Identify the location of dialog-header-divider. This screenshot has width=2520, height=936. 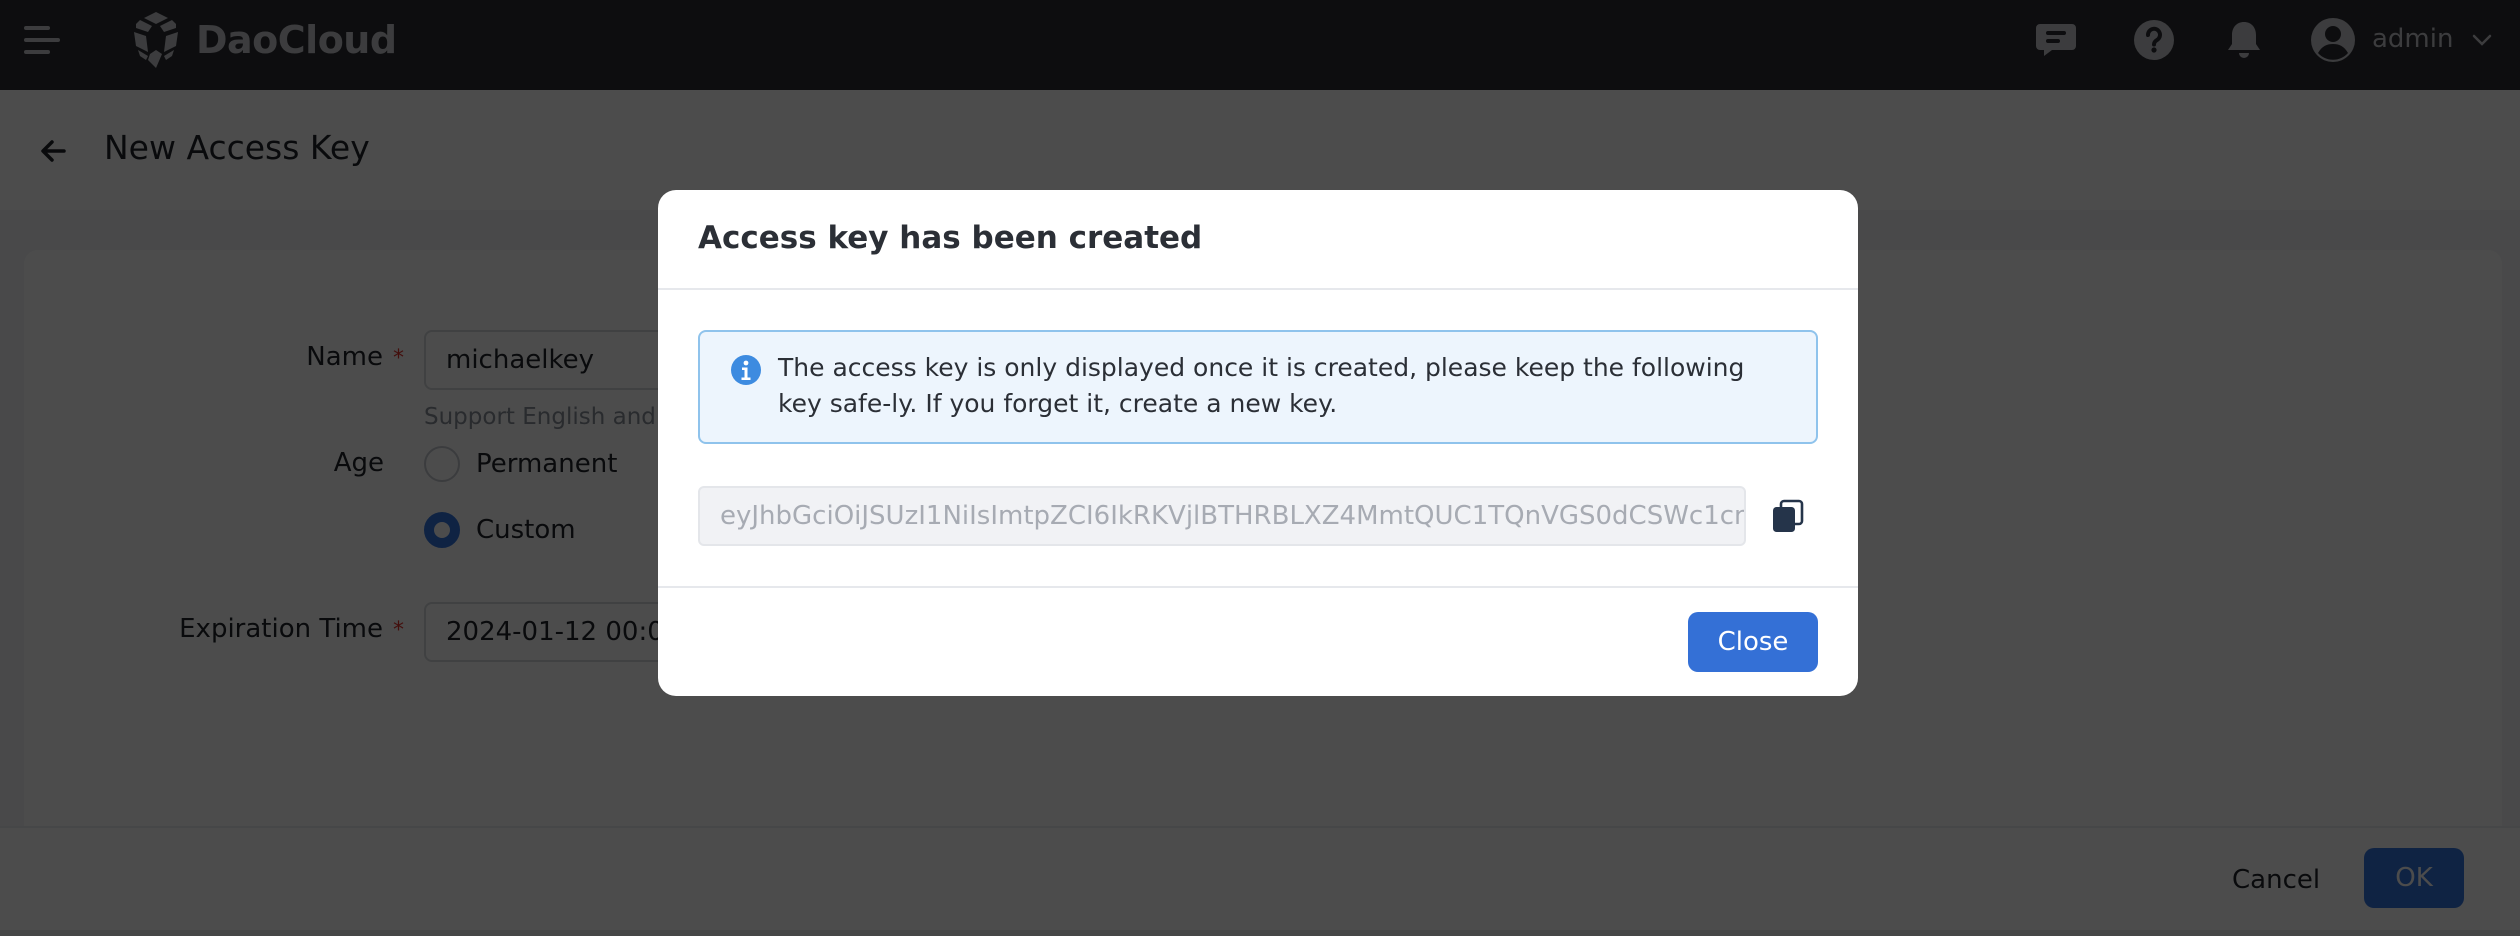
(1258, 289).